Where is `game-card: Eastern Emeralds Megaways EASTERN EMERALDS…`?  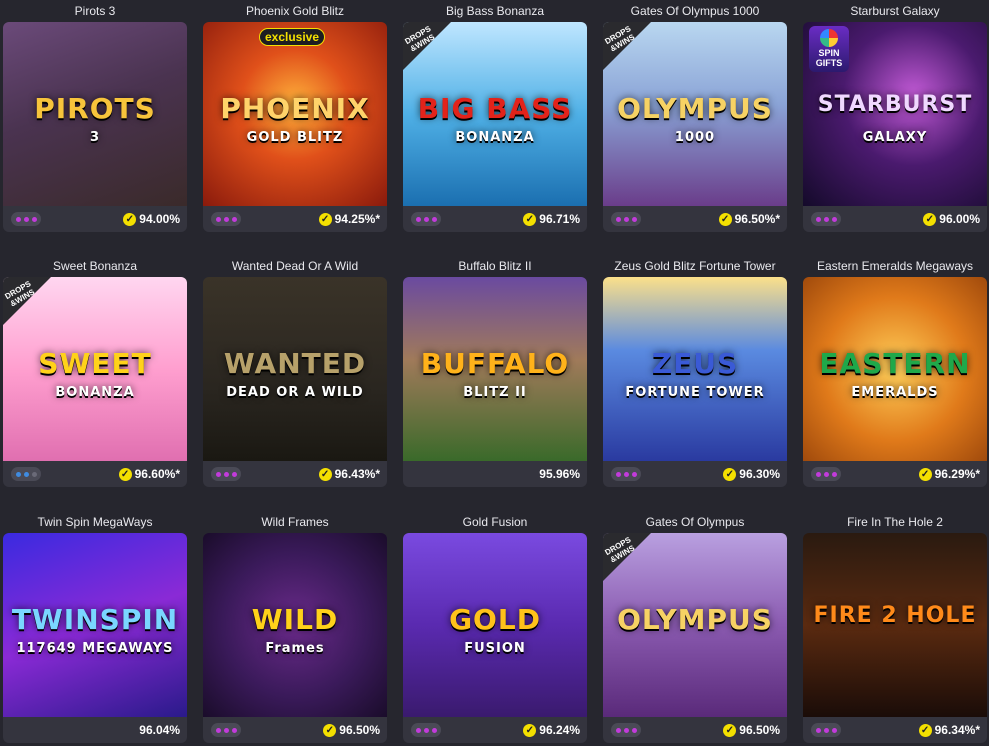
game-card: Eastern Emeralds Megaways EASTERN EMERALDS… is located at coordinates (895, 371).